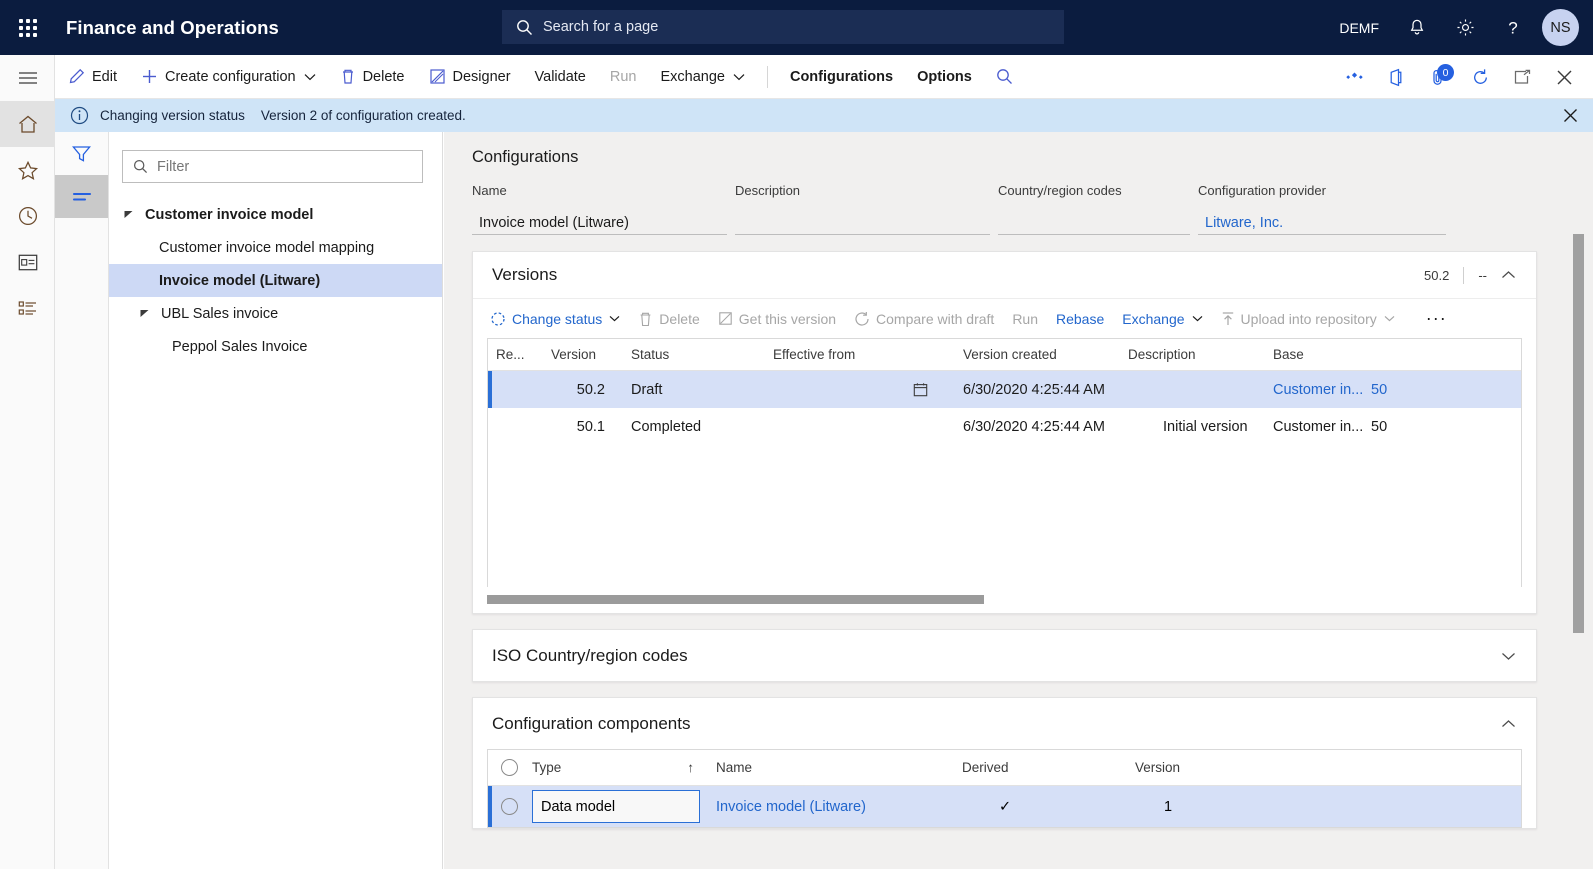  What do you see at coordinates (1393, 390) in the screenshot?
I see `cell-base-number: 50` at bounding box center [1393, 390].